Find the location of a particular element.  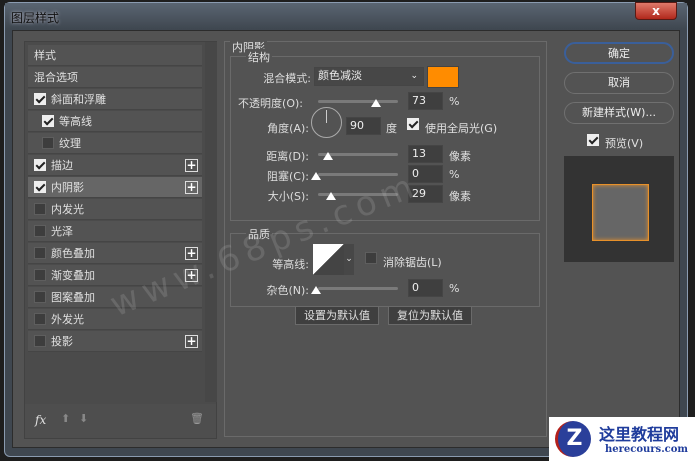

quality-group: 品质 等高线: ⌄ 消除锯齿(L) 杂色(N): 0 % is located at coordinates (385, 266).